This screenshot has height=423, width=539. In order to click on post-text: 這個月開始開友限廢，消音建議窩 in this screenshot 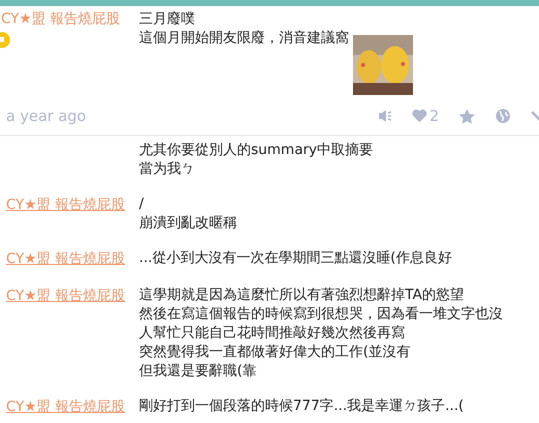, I will do `click(244, 38)`.